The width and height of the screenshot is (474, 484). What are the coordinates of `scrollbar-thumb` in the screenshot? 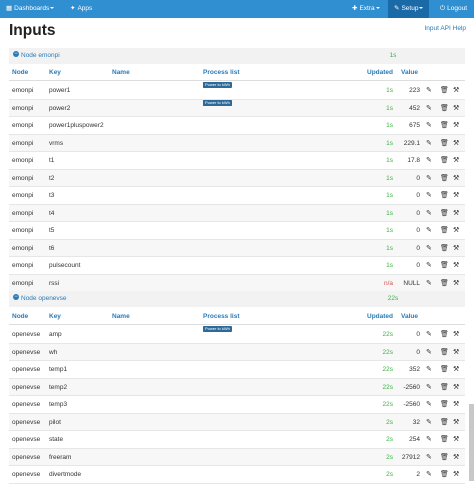 It's located at (471, 442).